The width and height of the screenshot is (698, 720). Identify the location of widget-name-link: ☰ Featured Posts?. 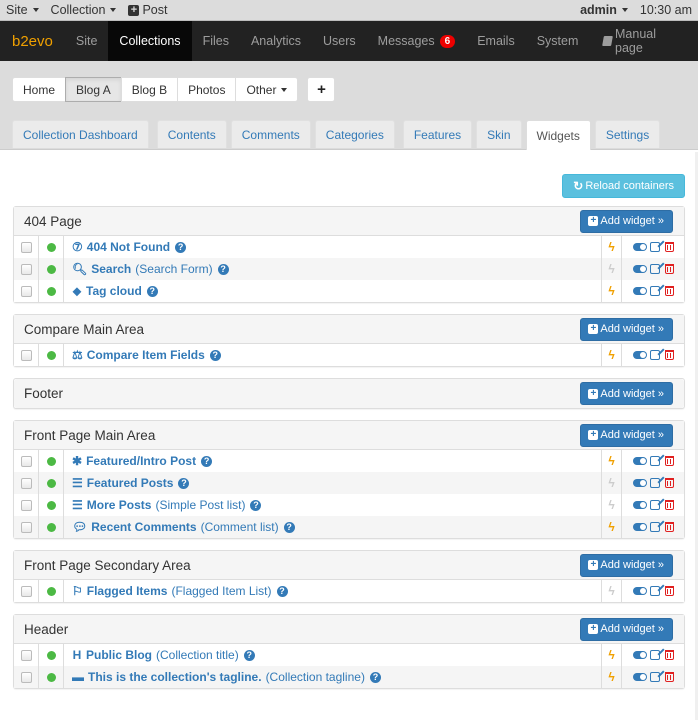
(332, 483).